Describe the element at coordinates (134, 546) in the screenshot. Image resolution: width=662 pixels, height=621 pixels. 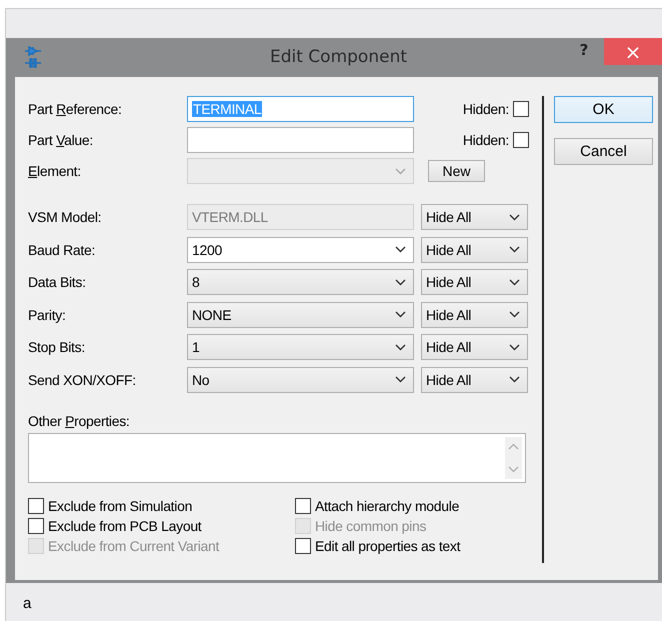
I see `checkbox-label: Exclude from Current Variant` at that location.